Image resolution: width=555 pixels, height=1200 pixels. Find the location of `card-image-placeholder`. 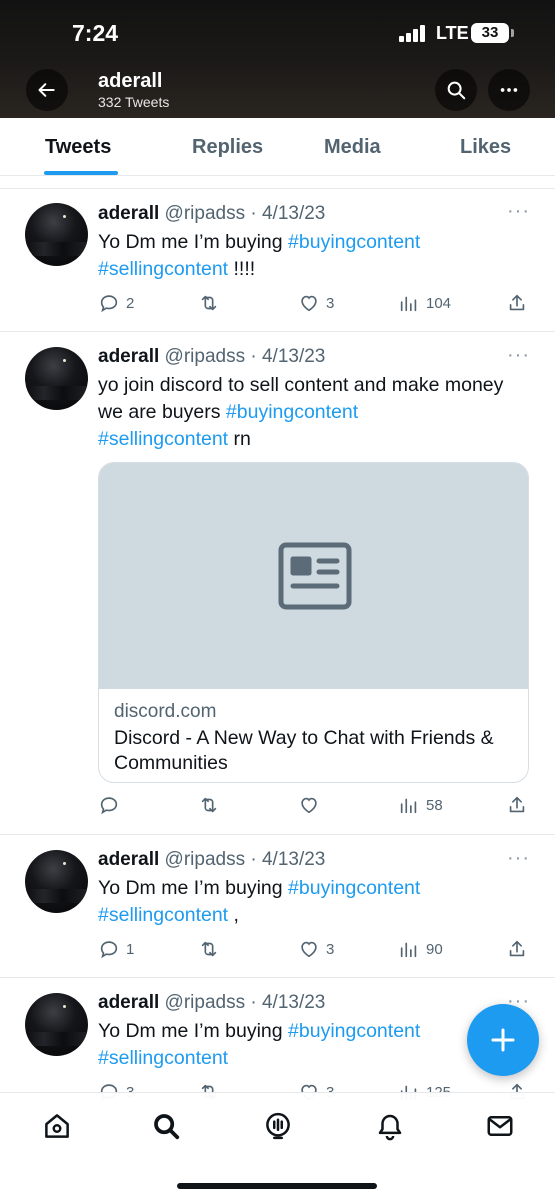

card-image-placeholder is located at coordinates (313, 576).